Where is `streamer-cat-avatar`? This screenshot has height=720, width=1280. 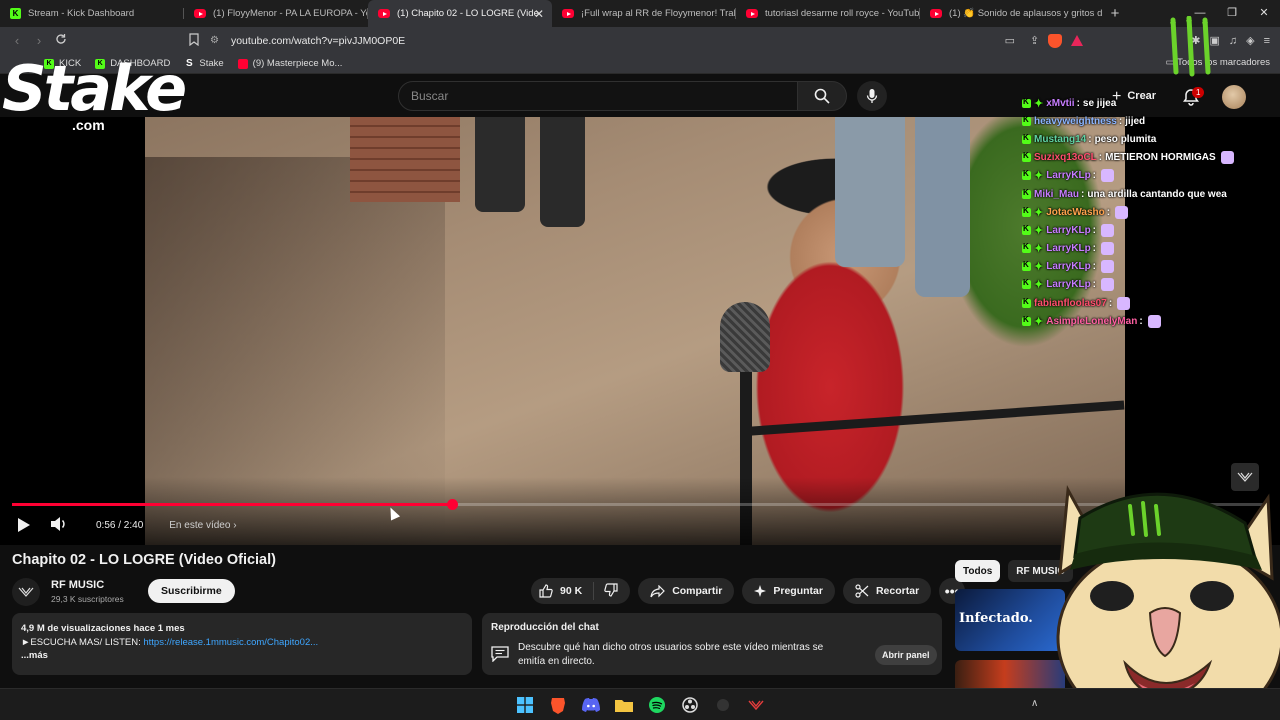
streamer-cat-avatar is located at coordinates (1168, 602).